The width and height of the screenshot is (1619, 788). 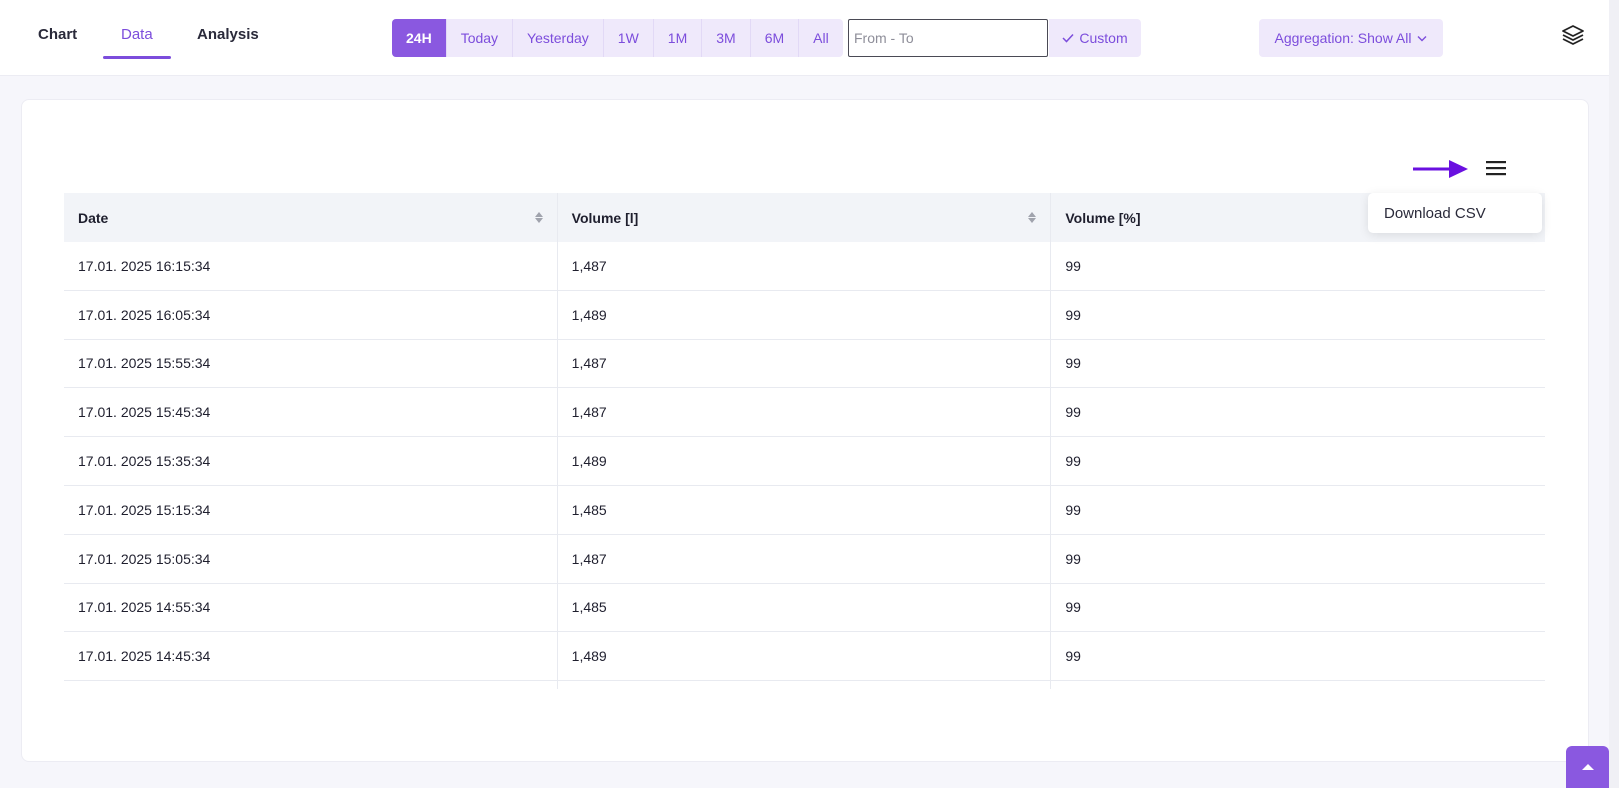 What do you see at coordinates (948, 38) in the screenshot?
I see `date-range-input` at bounding box center [948, 38].